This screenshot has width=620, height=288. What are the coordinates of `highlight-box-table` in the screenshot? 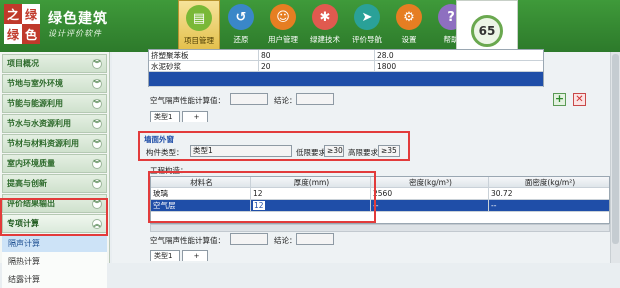 It's located at (262, 197).